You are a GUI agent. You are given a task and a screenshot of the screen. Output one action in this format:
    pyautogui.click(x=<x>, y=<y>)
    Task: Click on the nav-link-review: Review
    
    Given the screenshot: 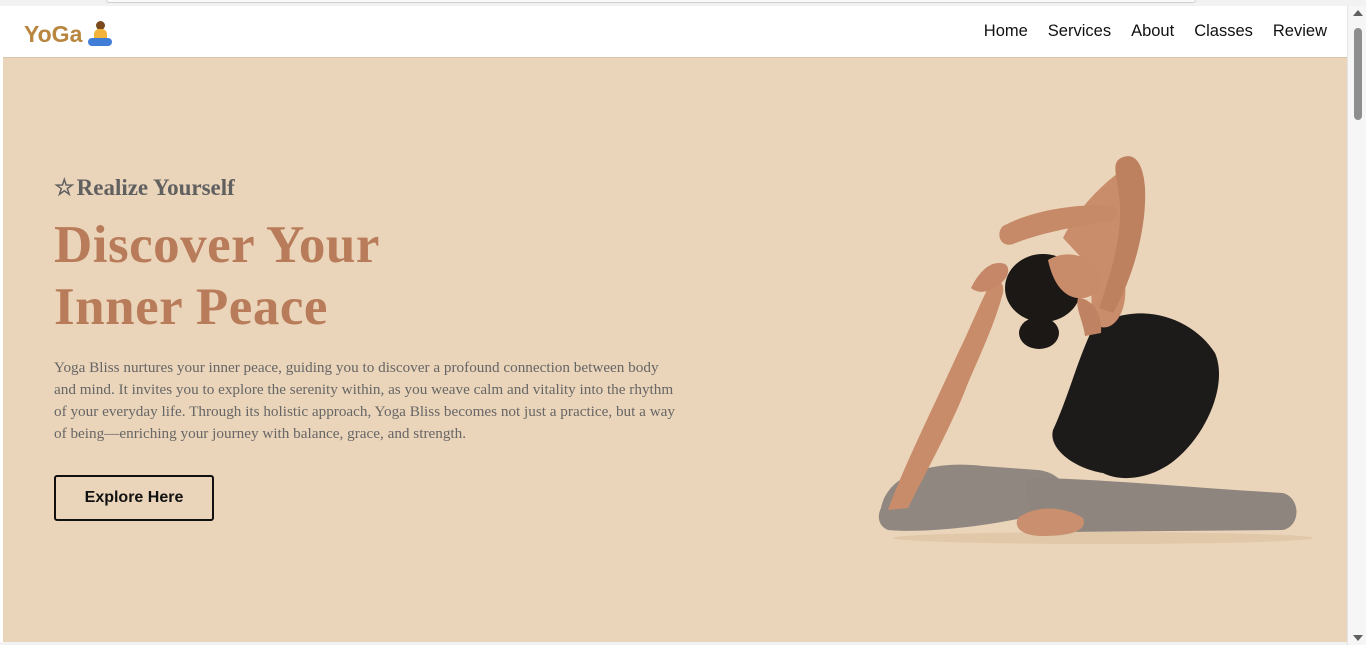 What is the action you would take?
    pyautogui.click(x=1300, y=31)
    